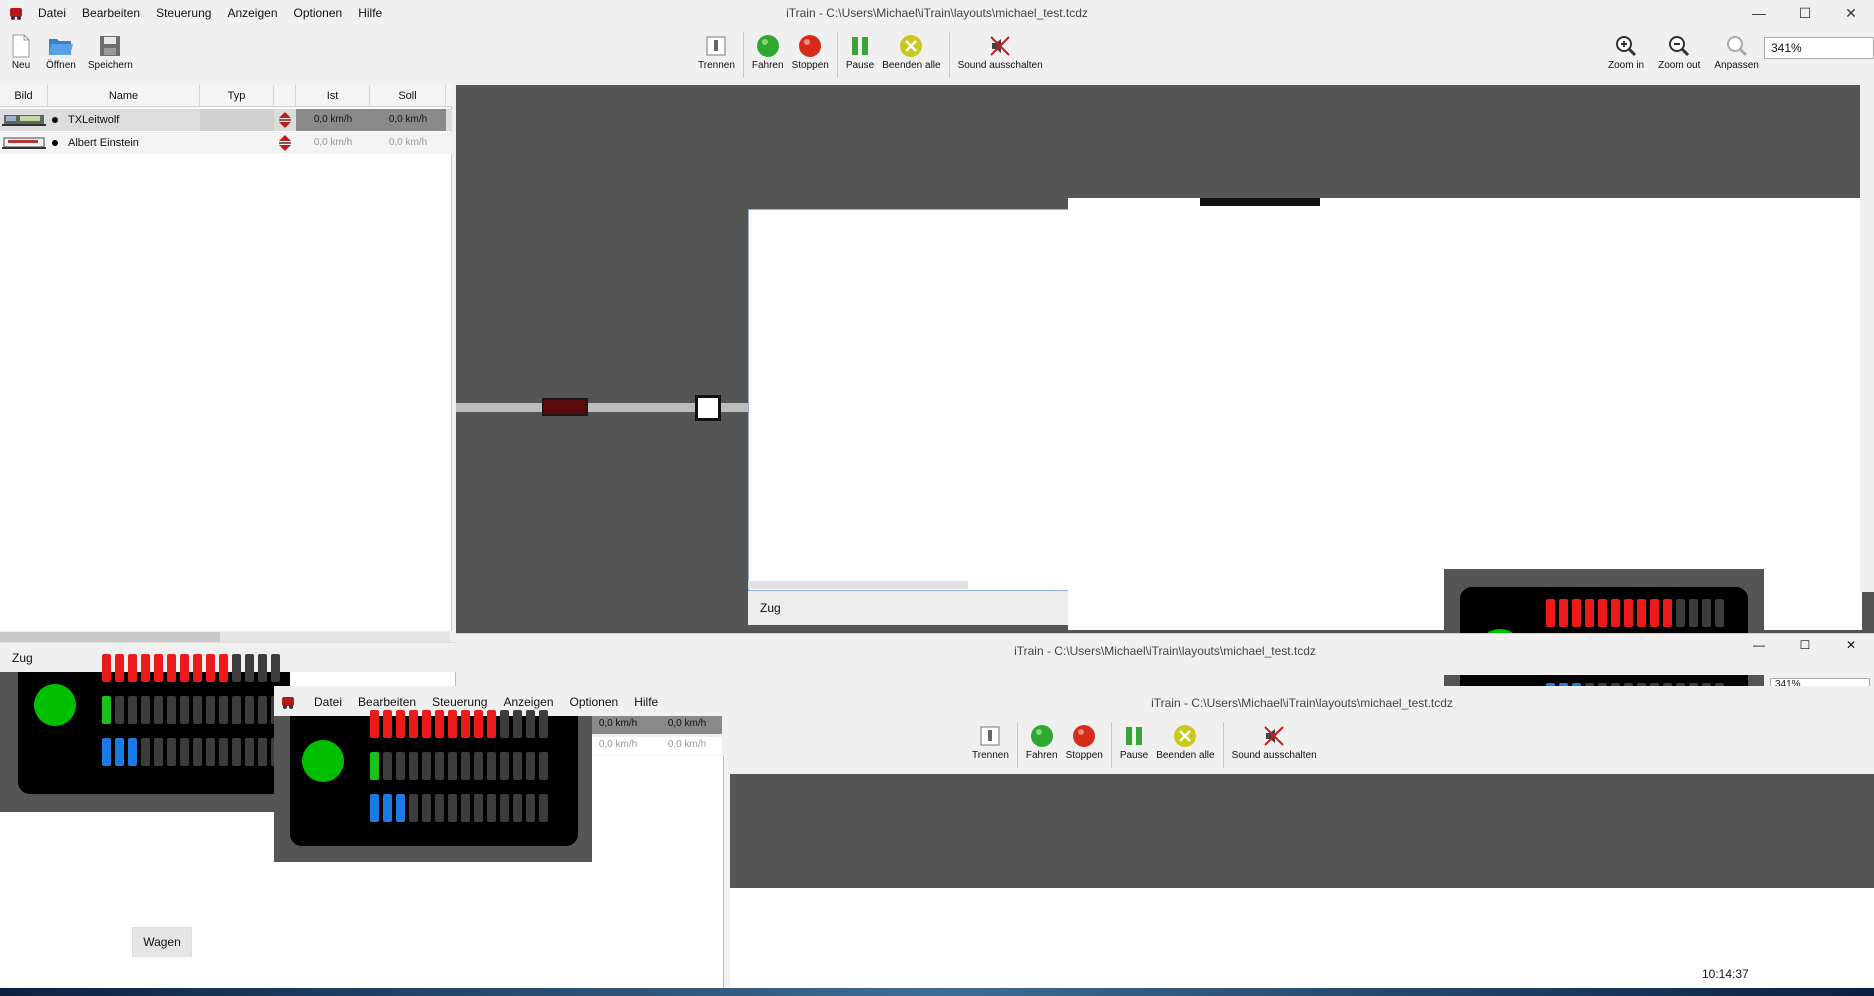 Image resolution: width=1874 pixels, height=996 pixels. What do you see at coordinates (1679, 51) in the screenshot?
I see `zoom-out-button: Zoom out` at bounding box center [1679, 51].